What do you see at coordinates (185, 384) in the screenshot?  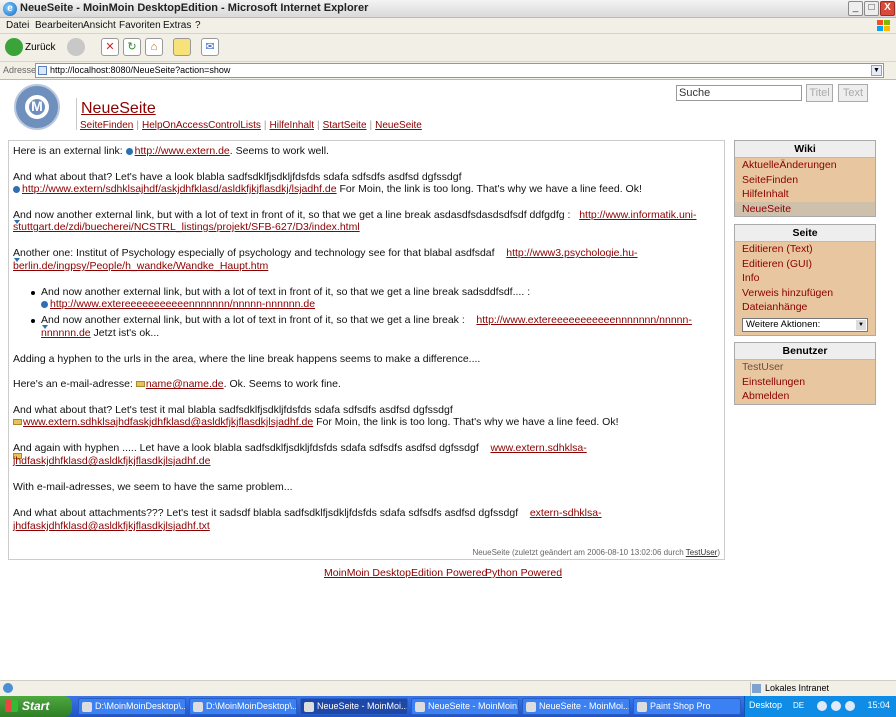 I see `email-link: name@name.de` at bounding box center [185, 384].